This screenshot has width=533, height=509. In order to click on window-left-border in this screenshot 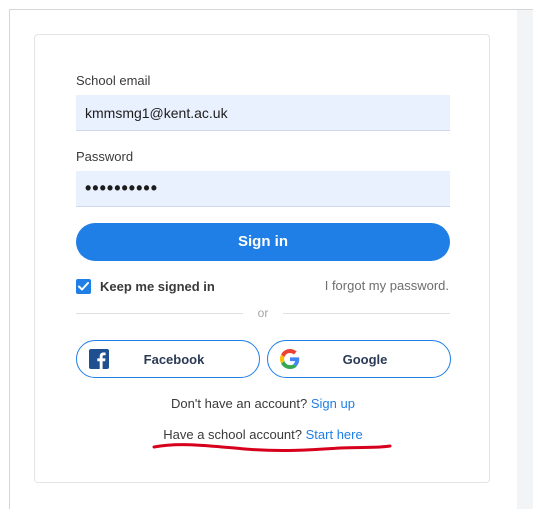, I will do `click(9, 259)`.